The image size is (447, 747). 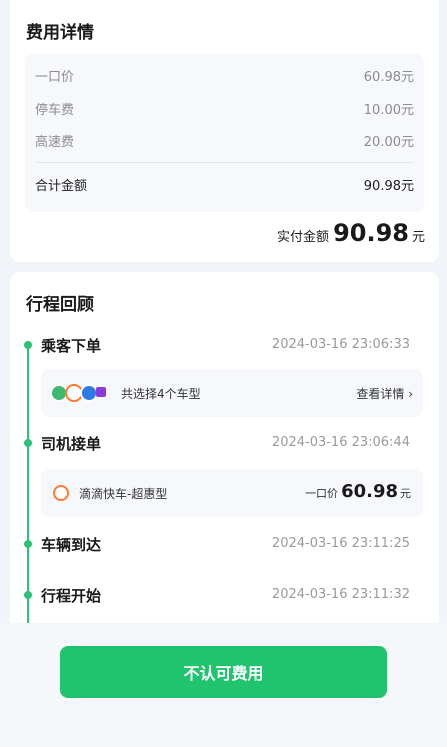 What do you see at coordinates (161, 394) in the screenshot?
I see `car-selection-text: 共选择4个车型` at bounding box center [161, 394].